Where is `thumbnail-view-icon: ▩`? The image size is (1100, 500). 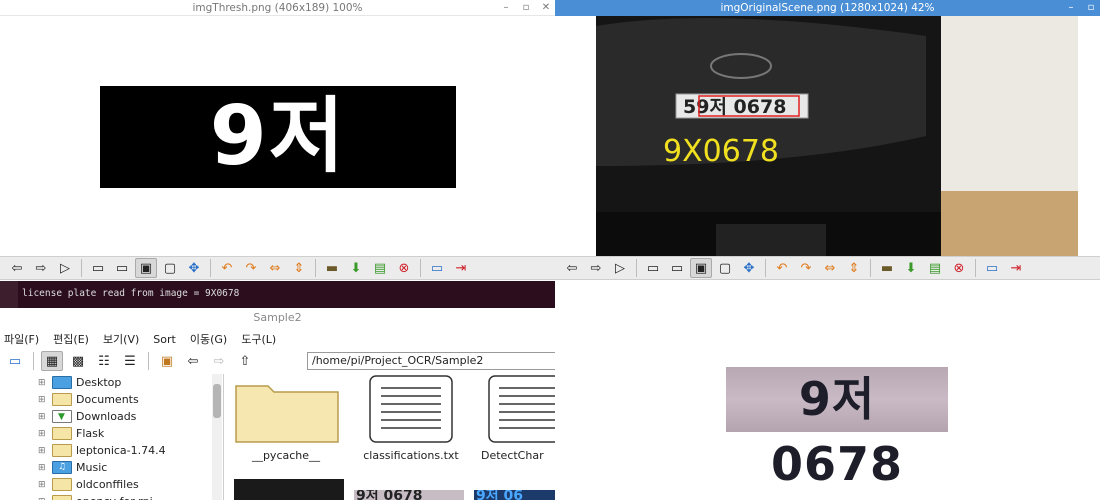
thumbnail-view-icon: ▩ is located at coordinates (78, 361).